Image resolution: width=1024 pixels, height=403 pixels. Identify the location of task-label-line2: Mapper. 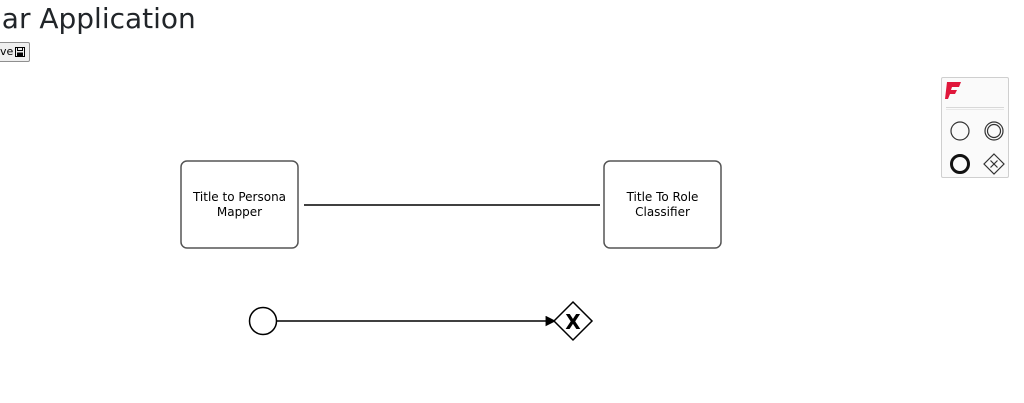
(239, 212).